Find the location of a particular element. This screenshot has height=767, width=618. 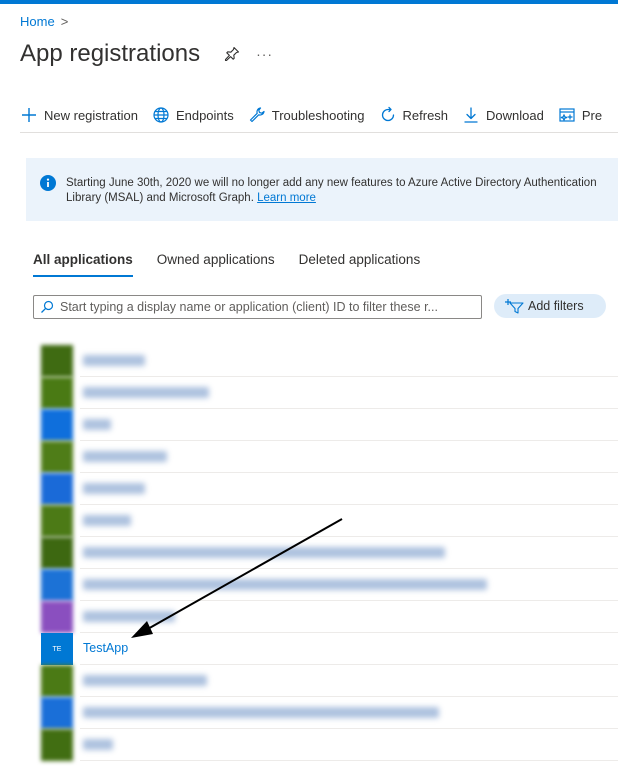

refresh-label: Refresh is located at coordinates (425, 115).